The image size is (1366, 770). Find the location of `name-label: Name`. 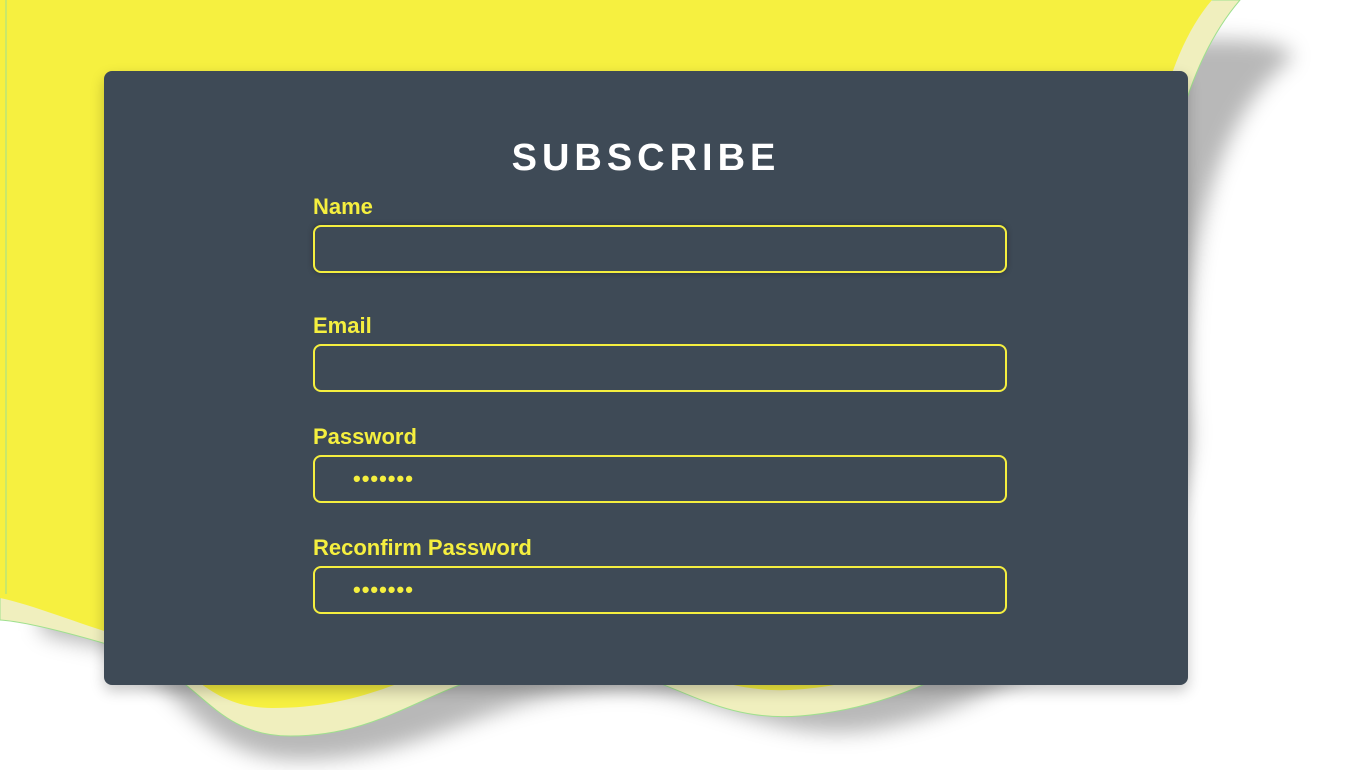

name-label: Name is located at coordinates (343, 206).